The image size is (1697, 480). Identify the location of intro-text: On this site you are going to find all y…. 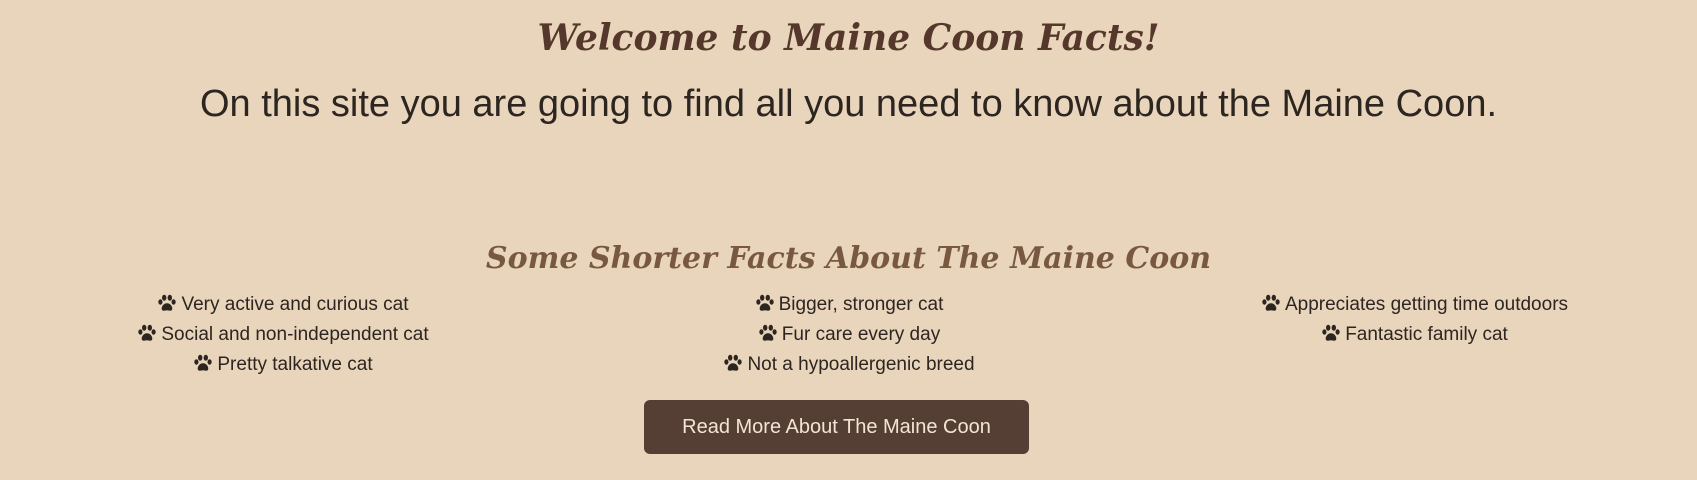
(848, 104).